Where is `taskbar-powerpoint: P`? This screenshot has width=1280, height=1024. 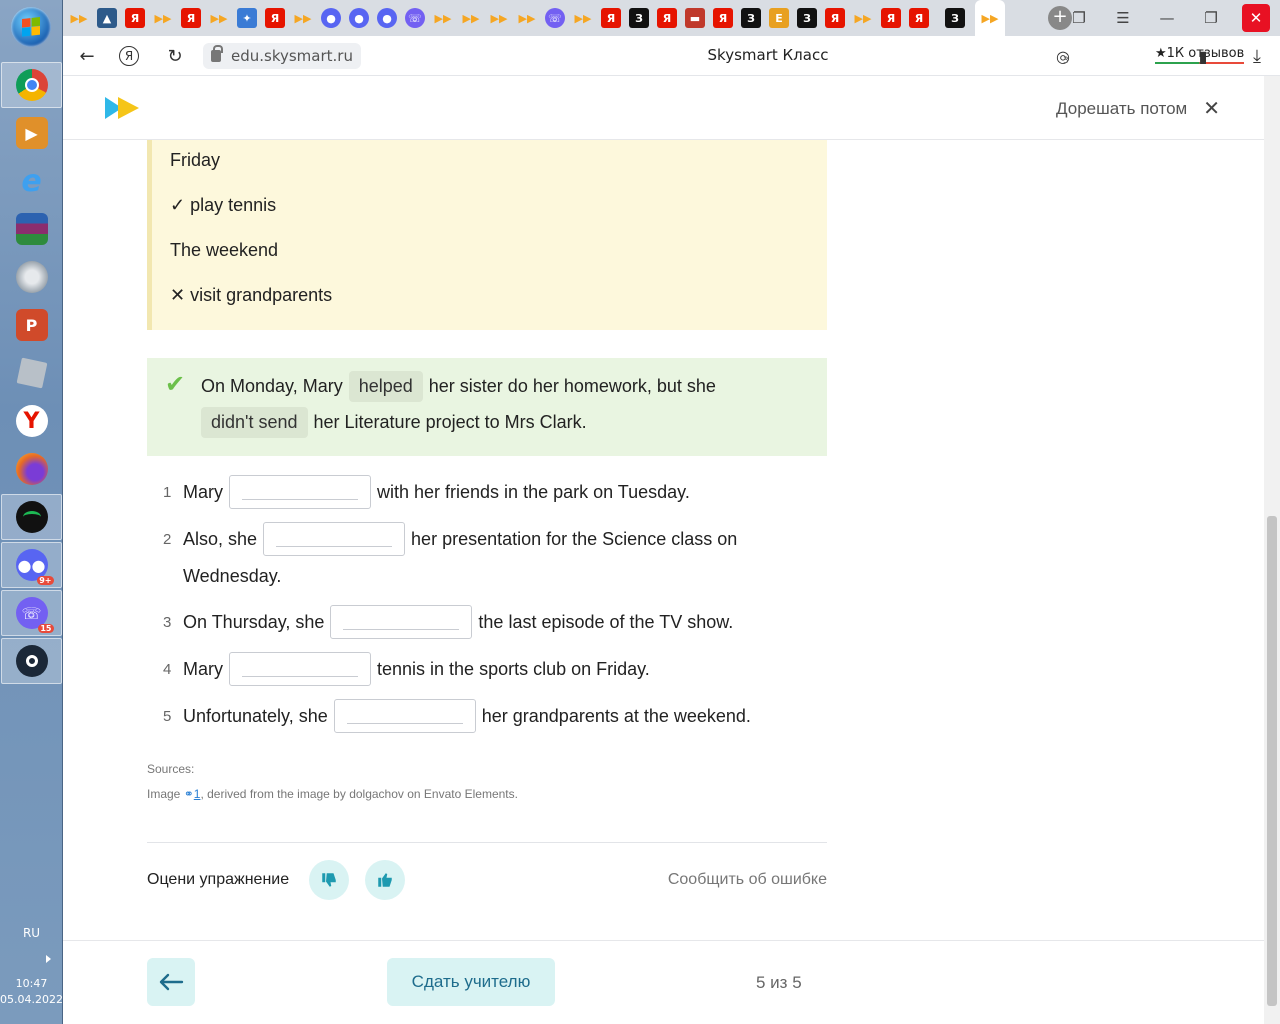
taskbar-powerpoint: P is located at coordinates (31, 325).